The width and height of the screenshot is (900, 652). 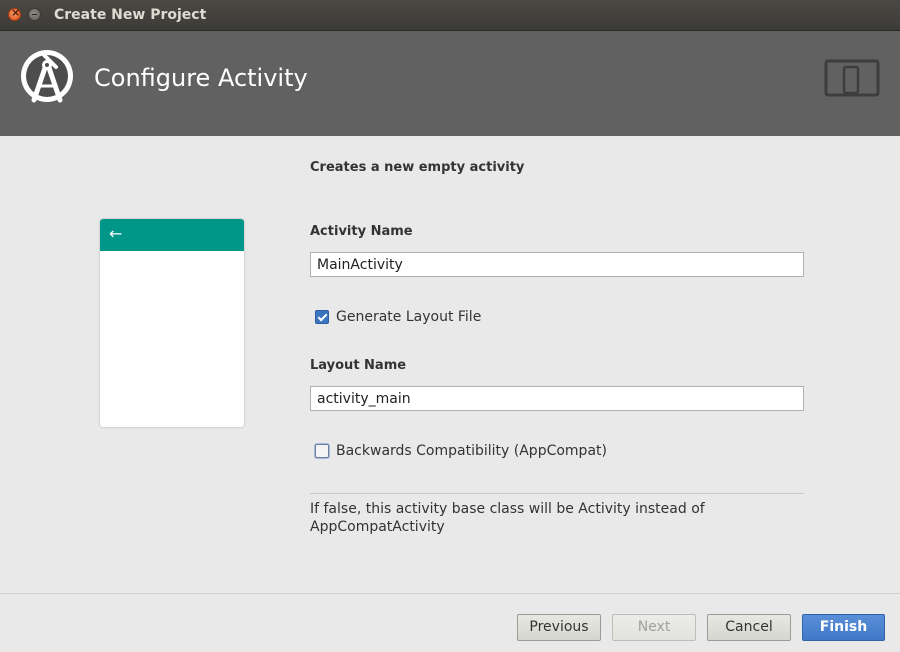 What do you see at coordinates (201, 78) in the screenshot?
I see `page-title: Configure Activity` at bounding box center [201, 78].